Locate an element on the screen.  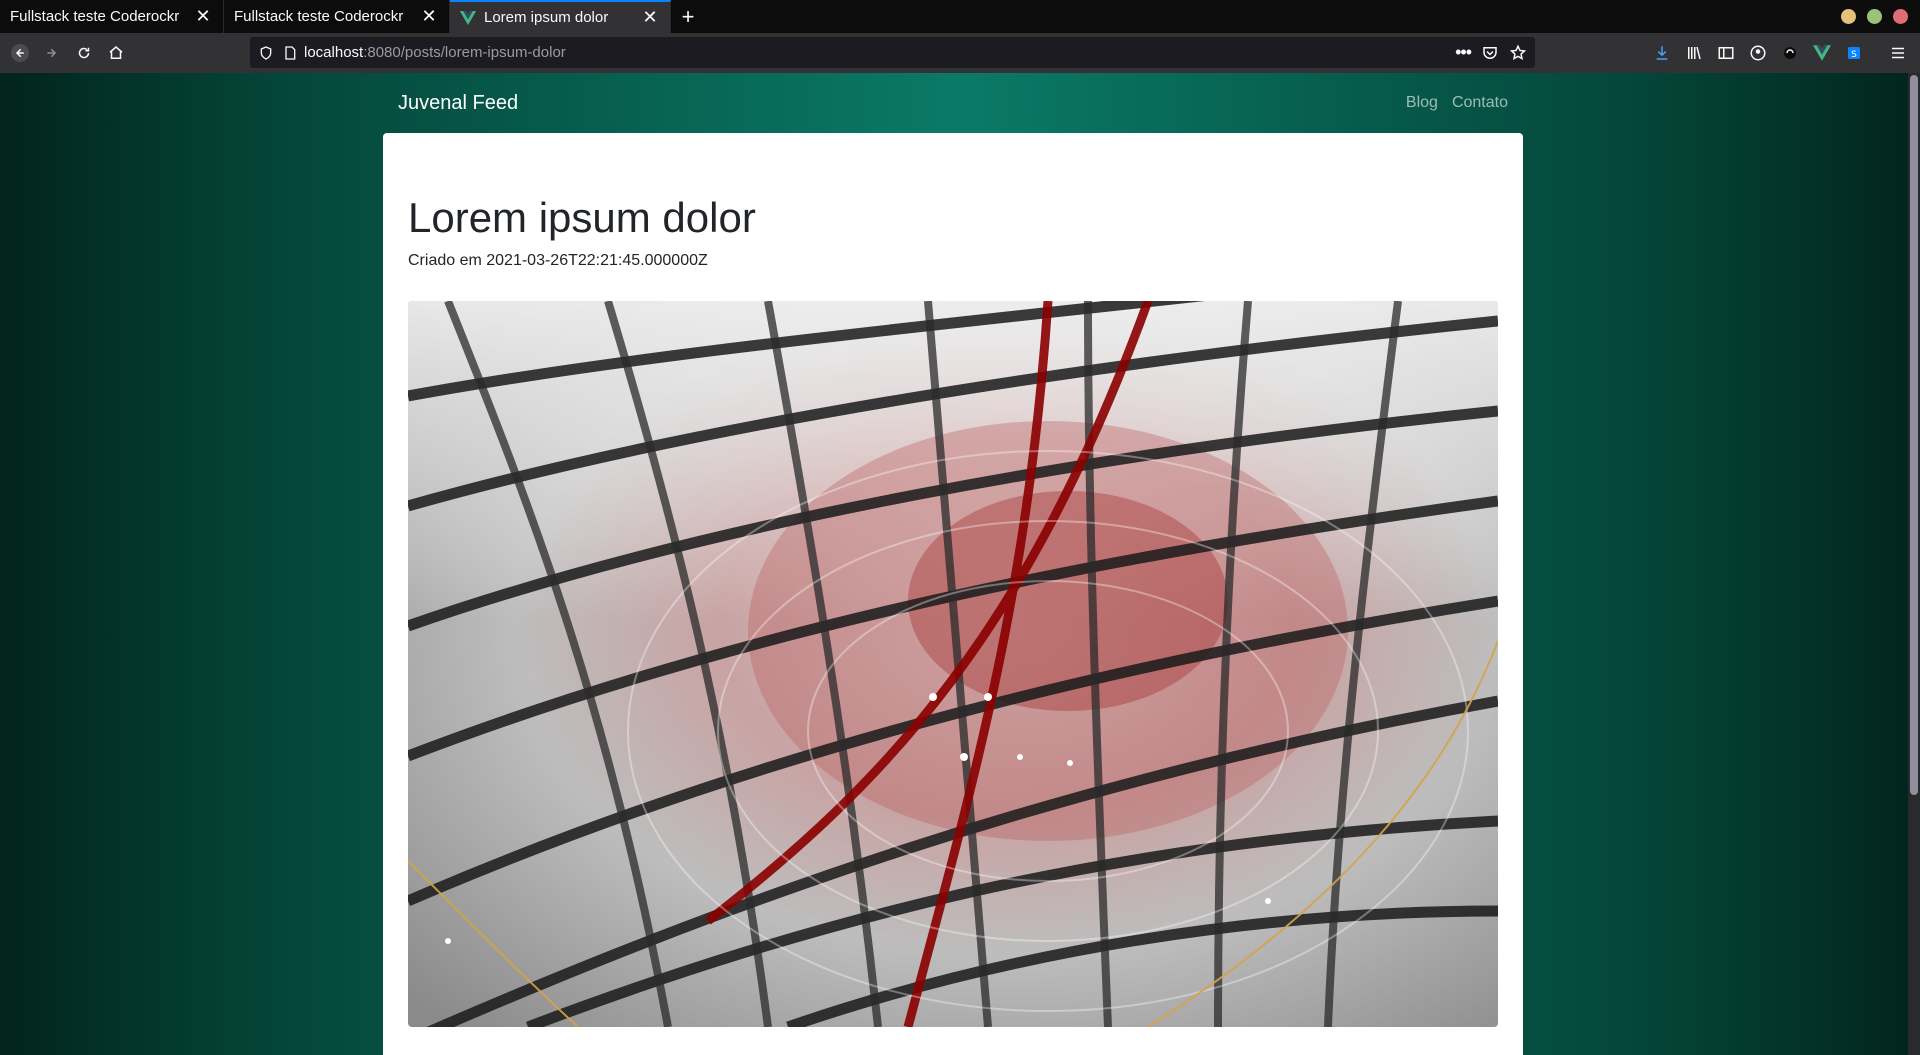
tab-fullstack-1: Fullstack teste Coderockr ✕ is located at coordinates (112, 16).